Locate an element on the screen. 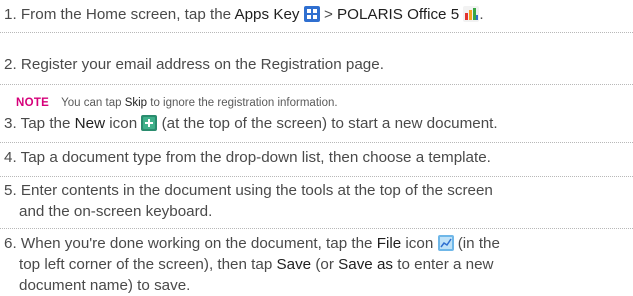 The height and width of the screenshot is (296, 633). new-label: New is located at coordinates (90, 123).